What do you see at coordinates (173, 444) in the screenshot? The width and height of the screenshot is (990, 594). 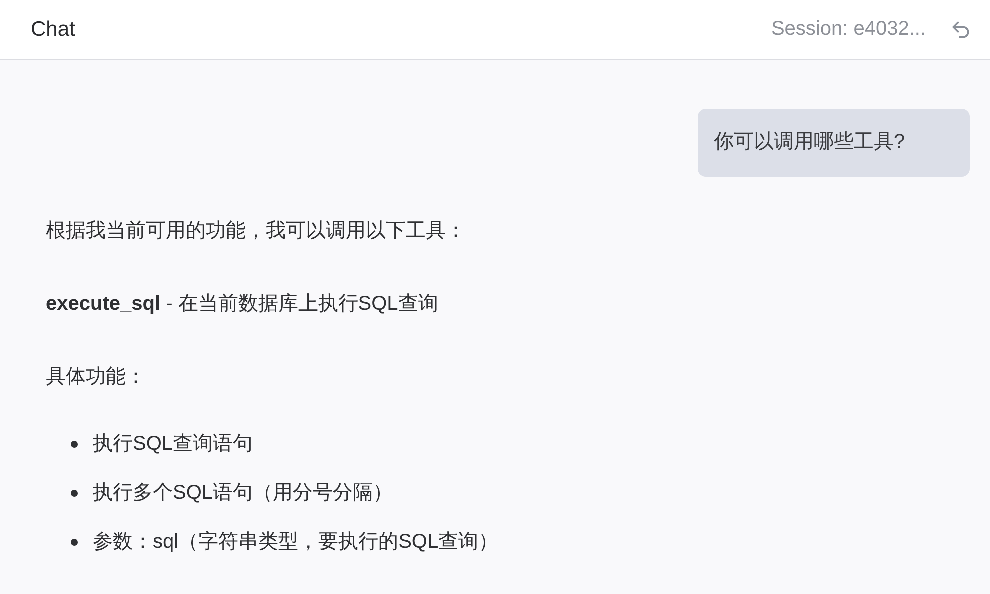 I see `list-item-text: 执行SQL查询语句` at bounding box center [173, 444].